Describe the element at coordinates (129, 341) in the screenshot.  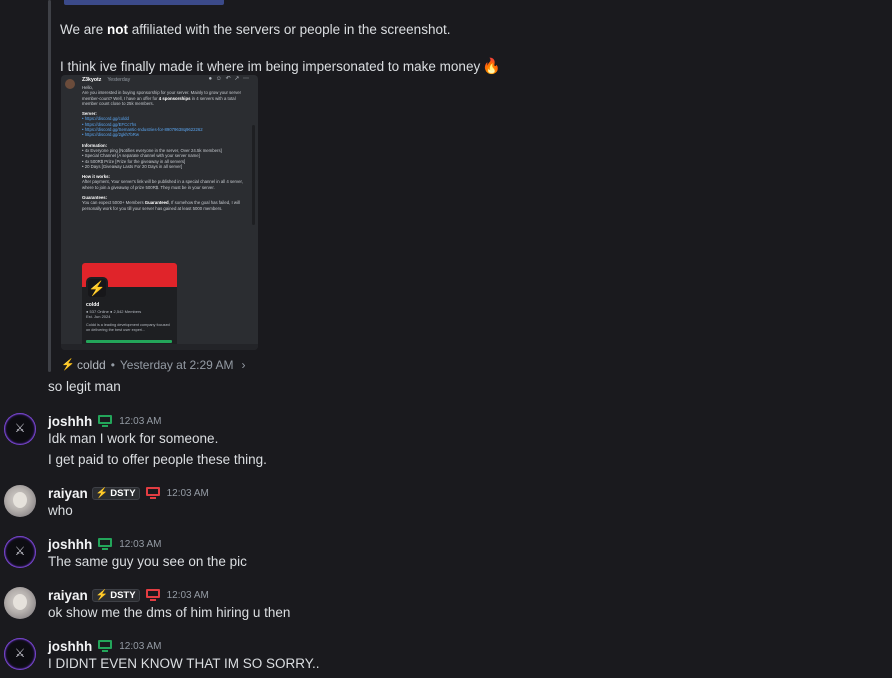
I see `invite-join-button` at that location.